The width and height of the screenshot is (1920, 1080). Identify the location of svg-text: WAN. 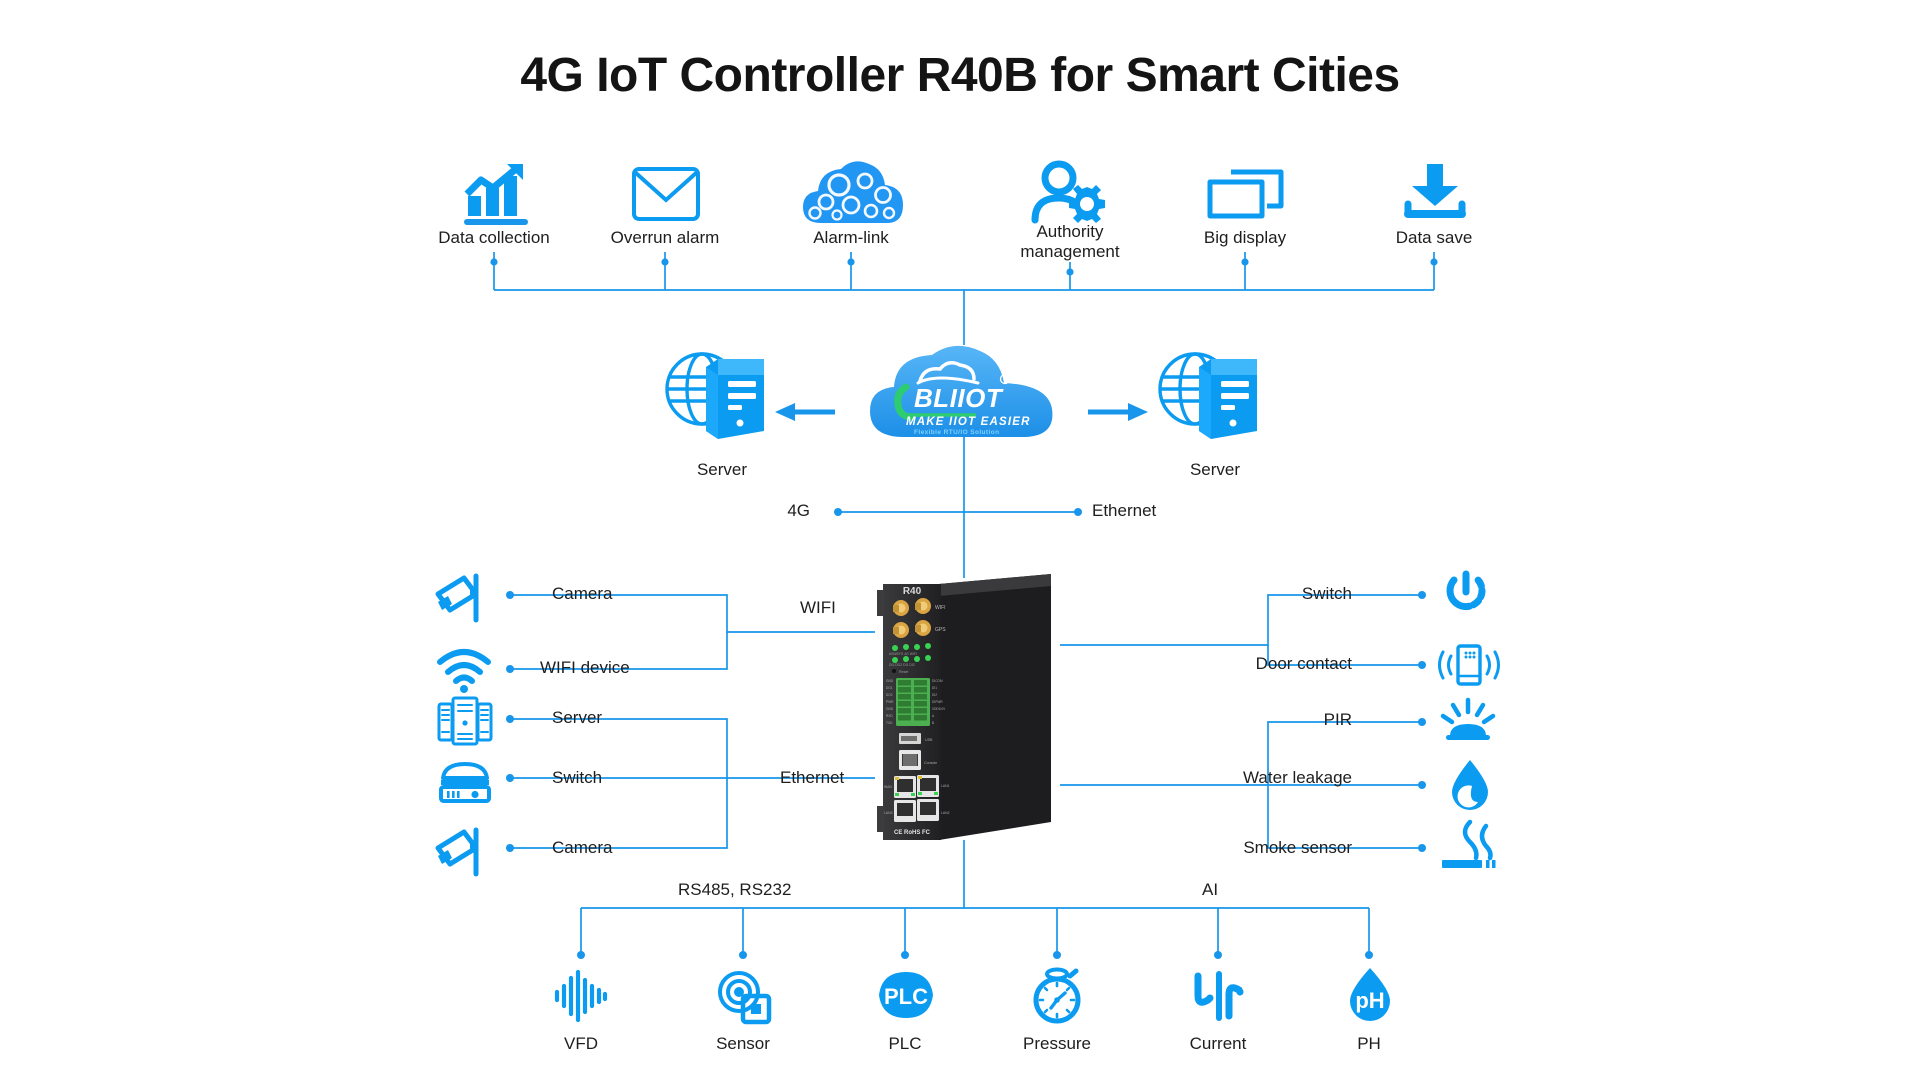
(888, 787).